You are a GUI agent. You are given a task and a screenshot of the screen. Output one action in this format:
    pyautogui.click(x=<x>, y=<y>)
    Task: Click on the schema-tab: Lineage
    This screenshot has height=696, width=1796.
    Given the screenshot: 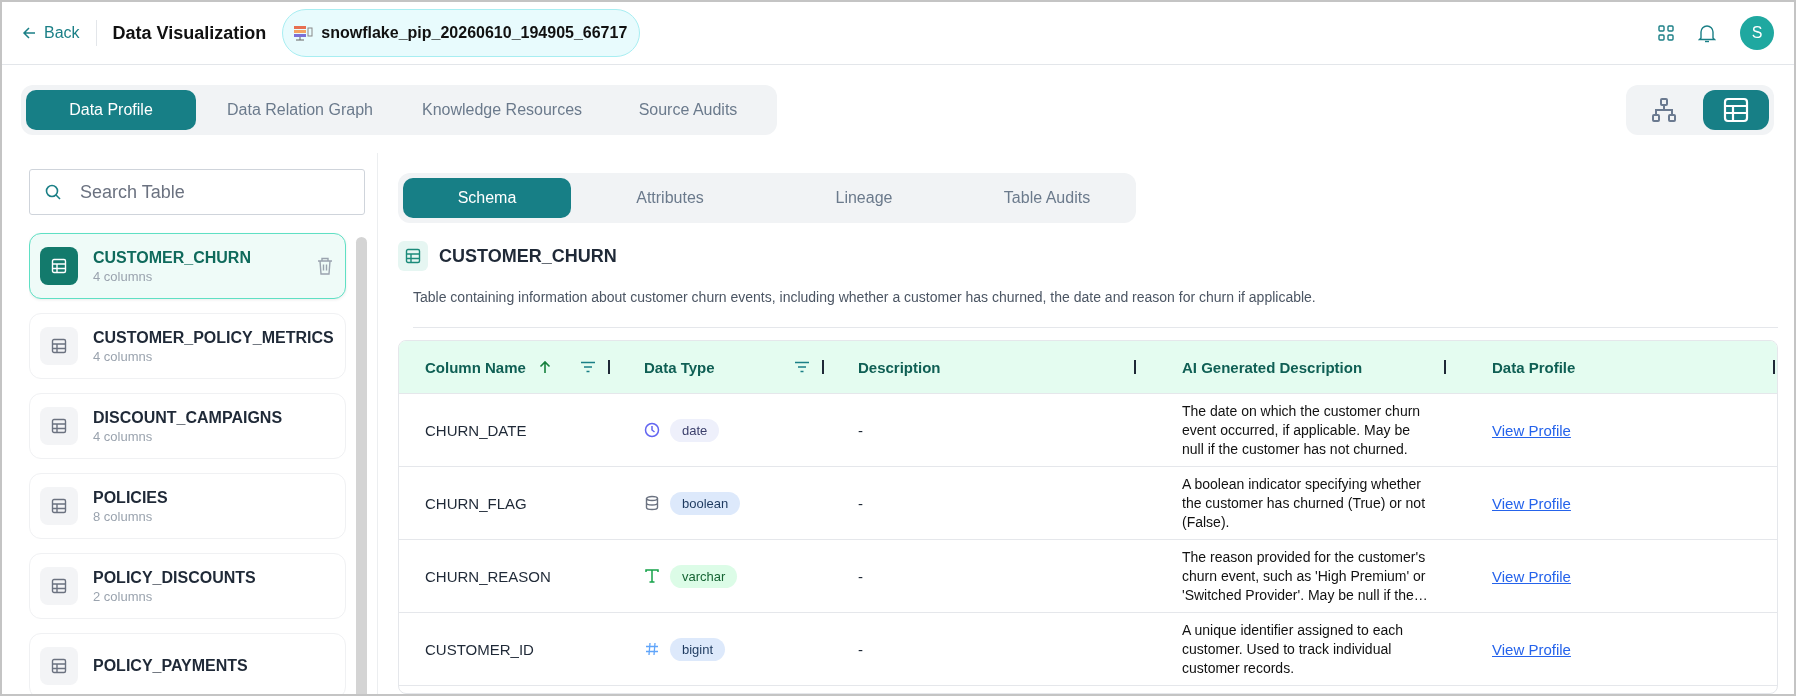 What is the action you would take?
    pyautogui.click(x=864, y=198)
    